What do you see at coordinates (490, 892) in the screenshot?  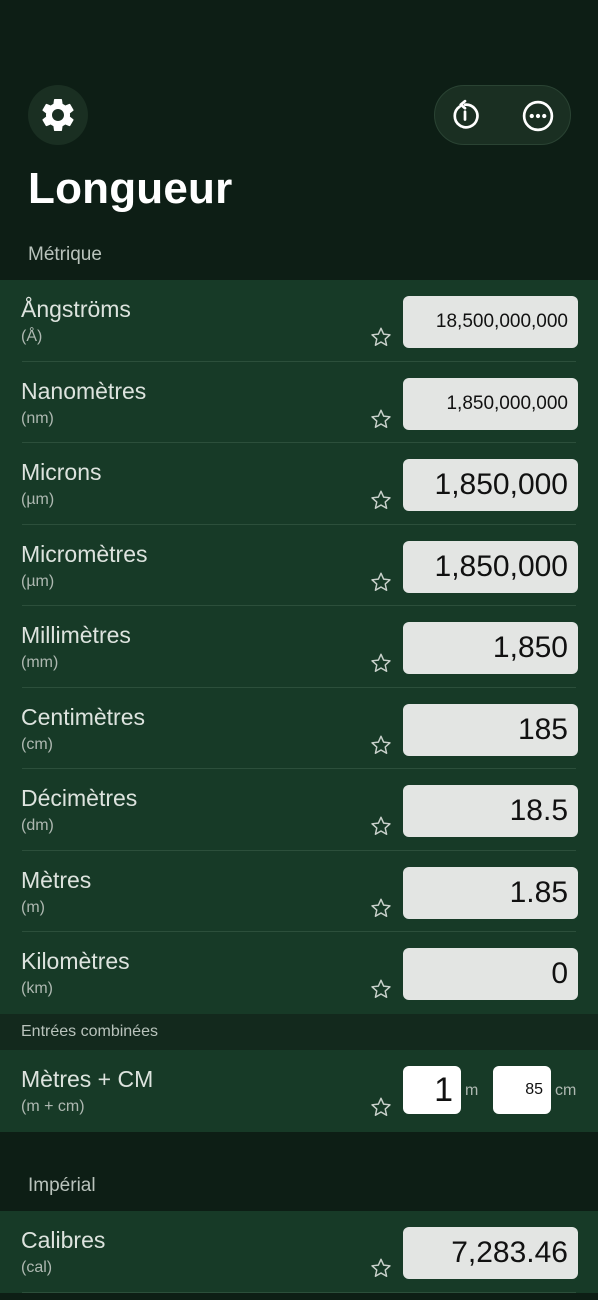 I see `unit-value-field: 1.85` at bounding box center [490, 892].